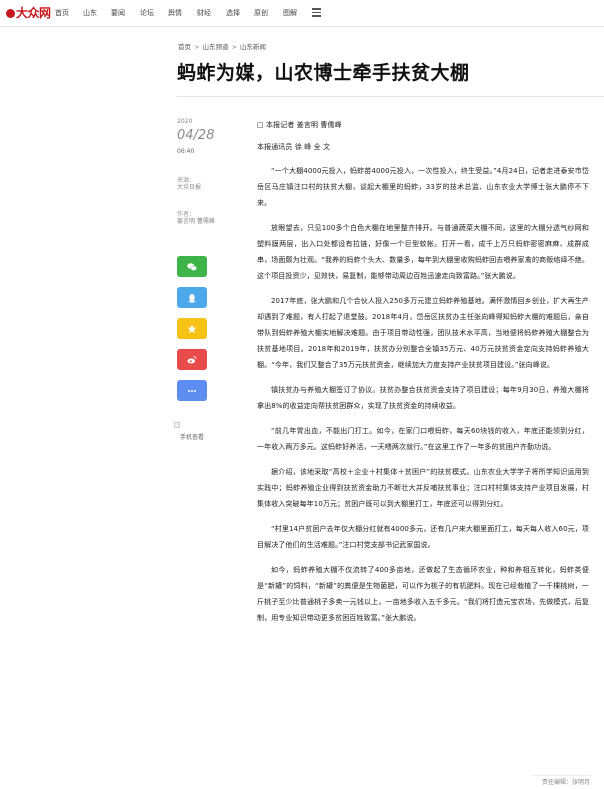 This screenshot has width=604, height=789. Describe the element at coordinates (294, 147) in the screenshot. I see `correspondent-line: 本报通讯员 徐 峰 全 文` at that location.